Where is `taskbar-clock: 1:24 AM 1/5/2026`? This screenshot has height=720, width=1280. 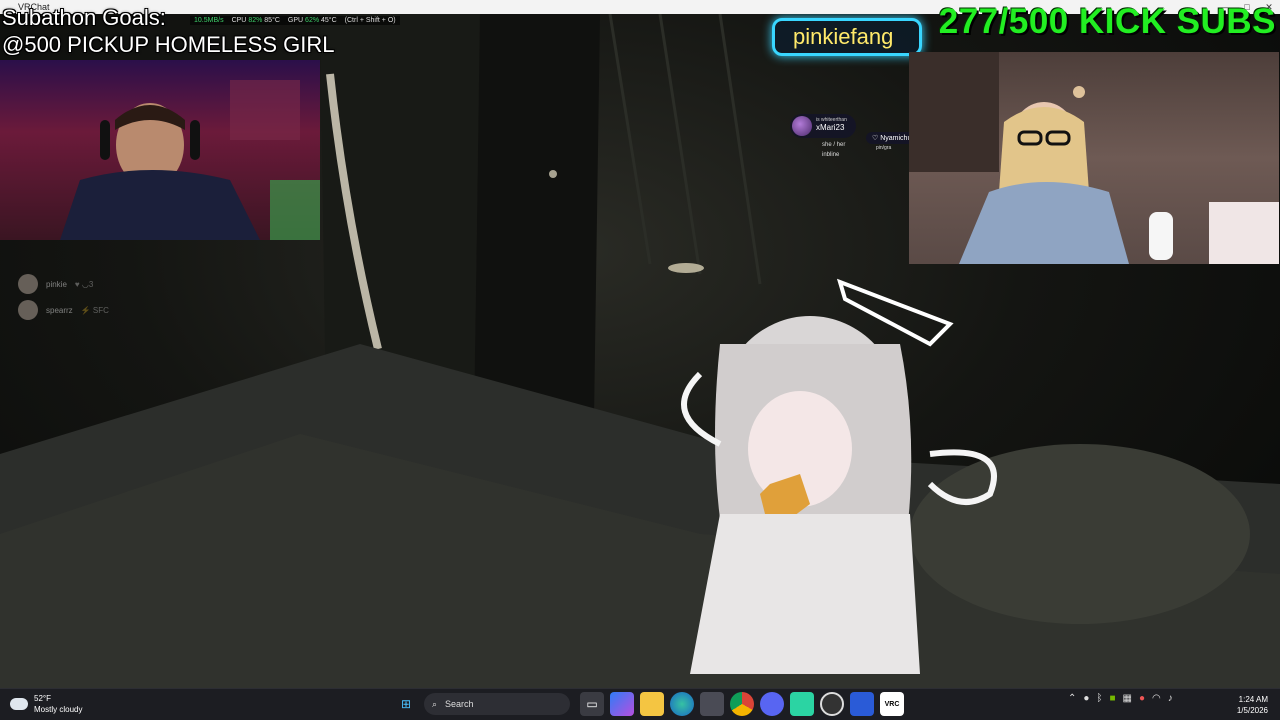
taskbar-clock: 1:24 AM 1/5/2026 is located at coordinates (1252, 705).